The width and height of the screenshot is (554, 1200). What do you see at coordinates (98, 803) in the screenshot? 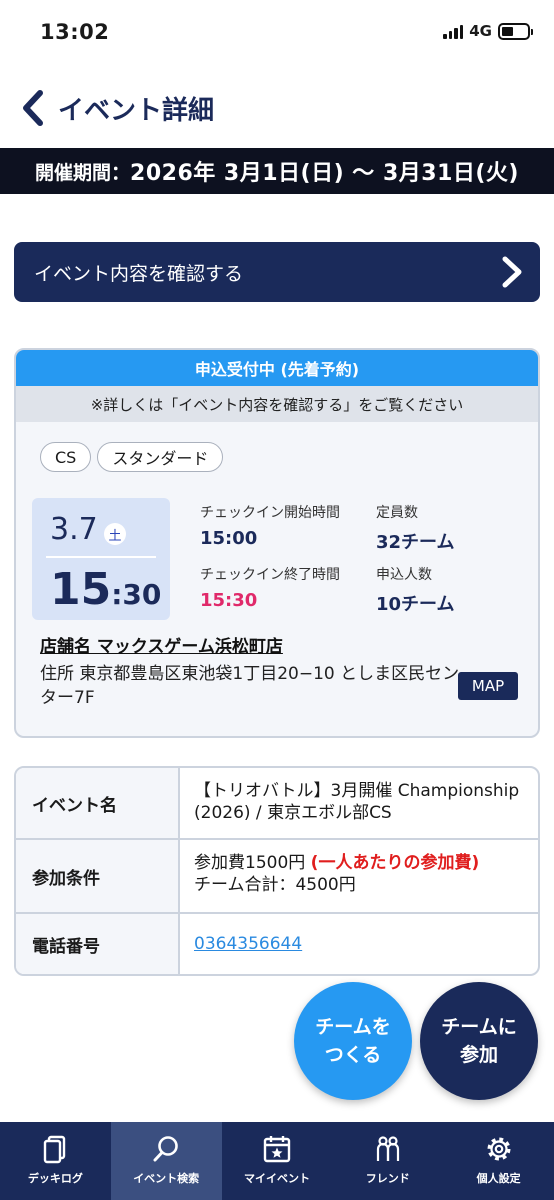
I see `event-name-label: イベント名` at bounding box center [98, 803].